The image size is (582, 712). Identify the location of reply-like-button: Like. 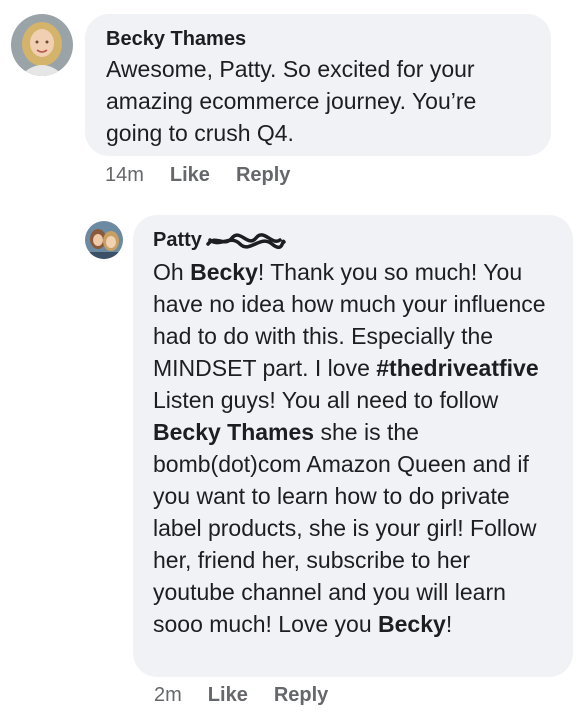
(228, 695).